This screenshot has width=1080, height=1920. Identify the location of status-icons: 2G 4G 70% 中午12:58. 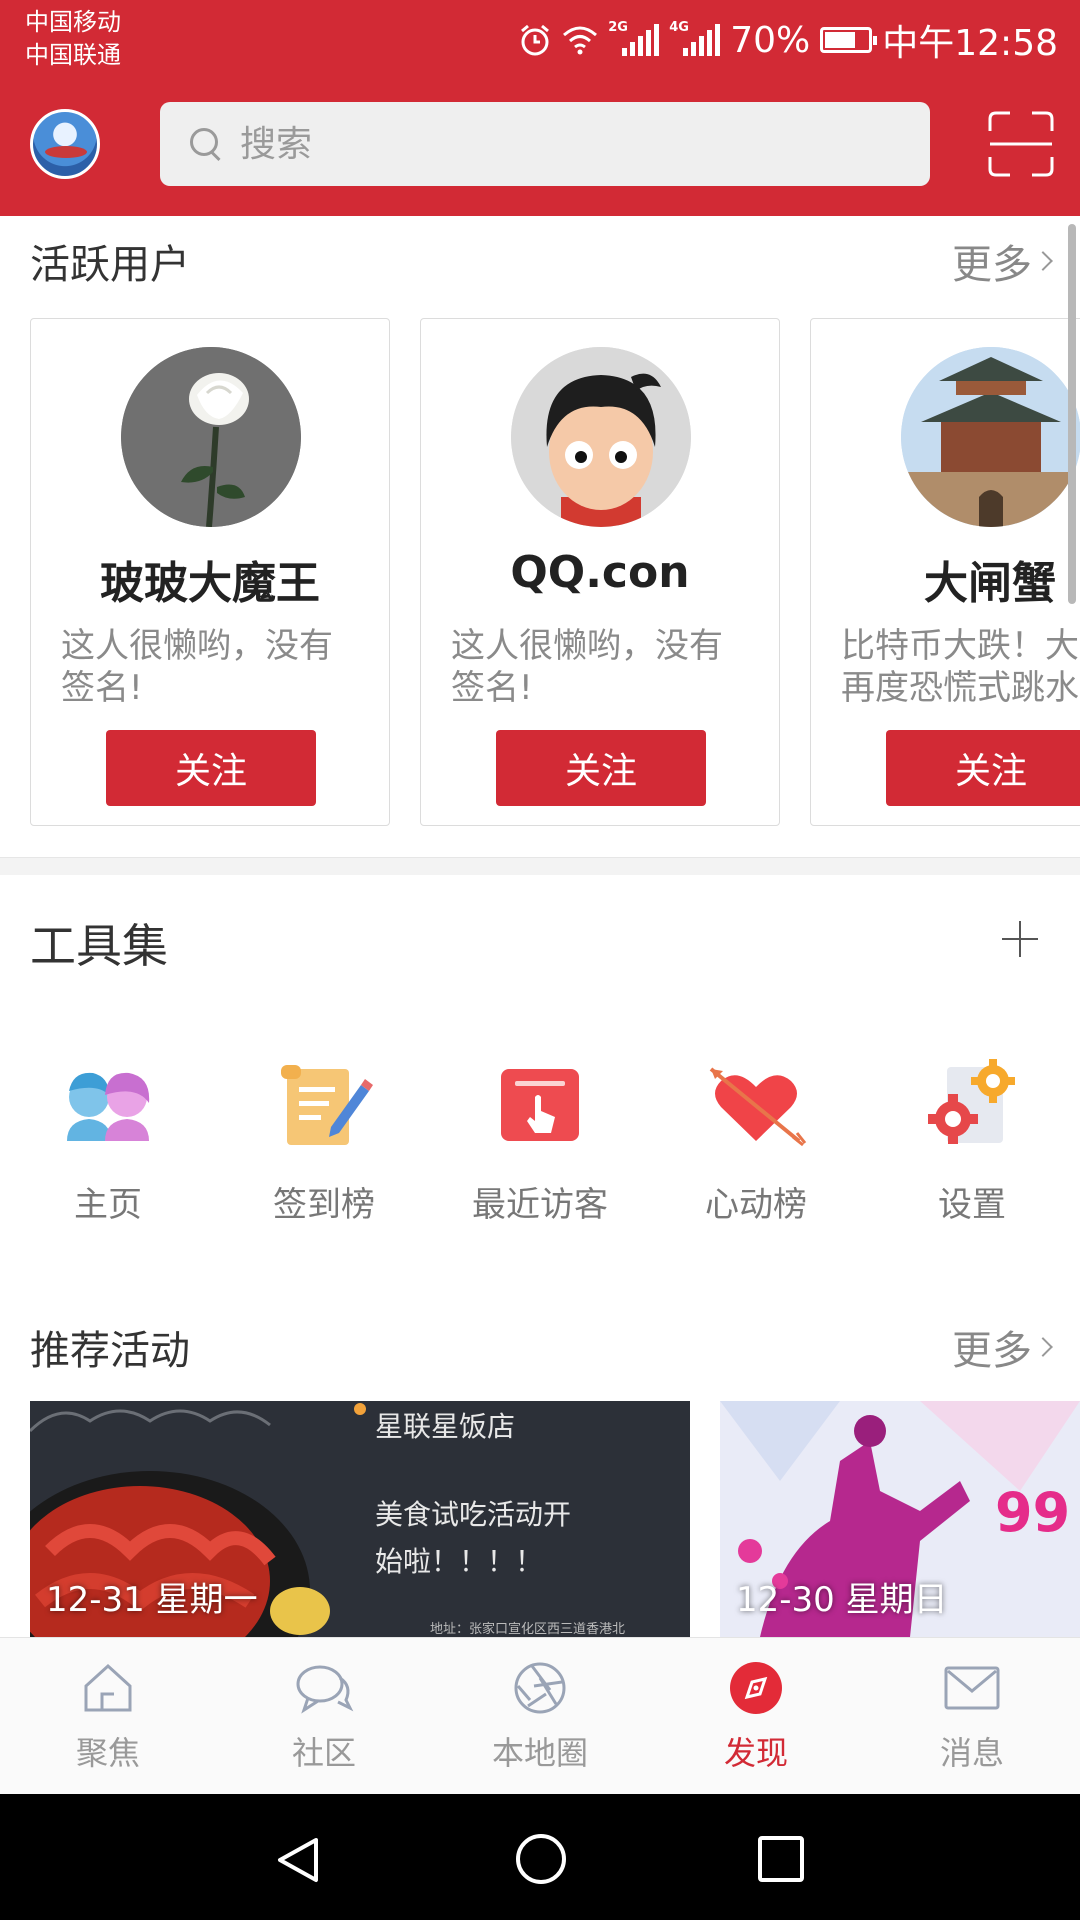
(788, 40).